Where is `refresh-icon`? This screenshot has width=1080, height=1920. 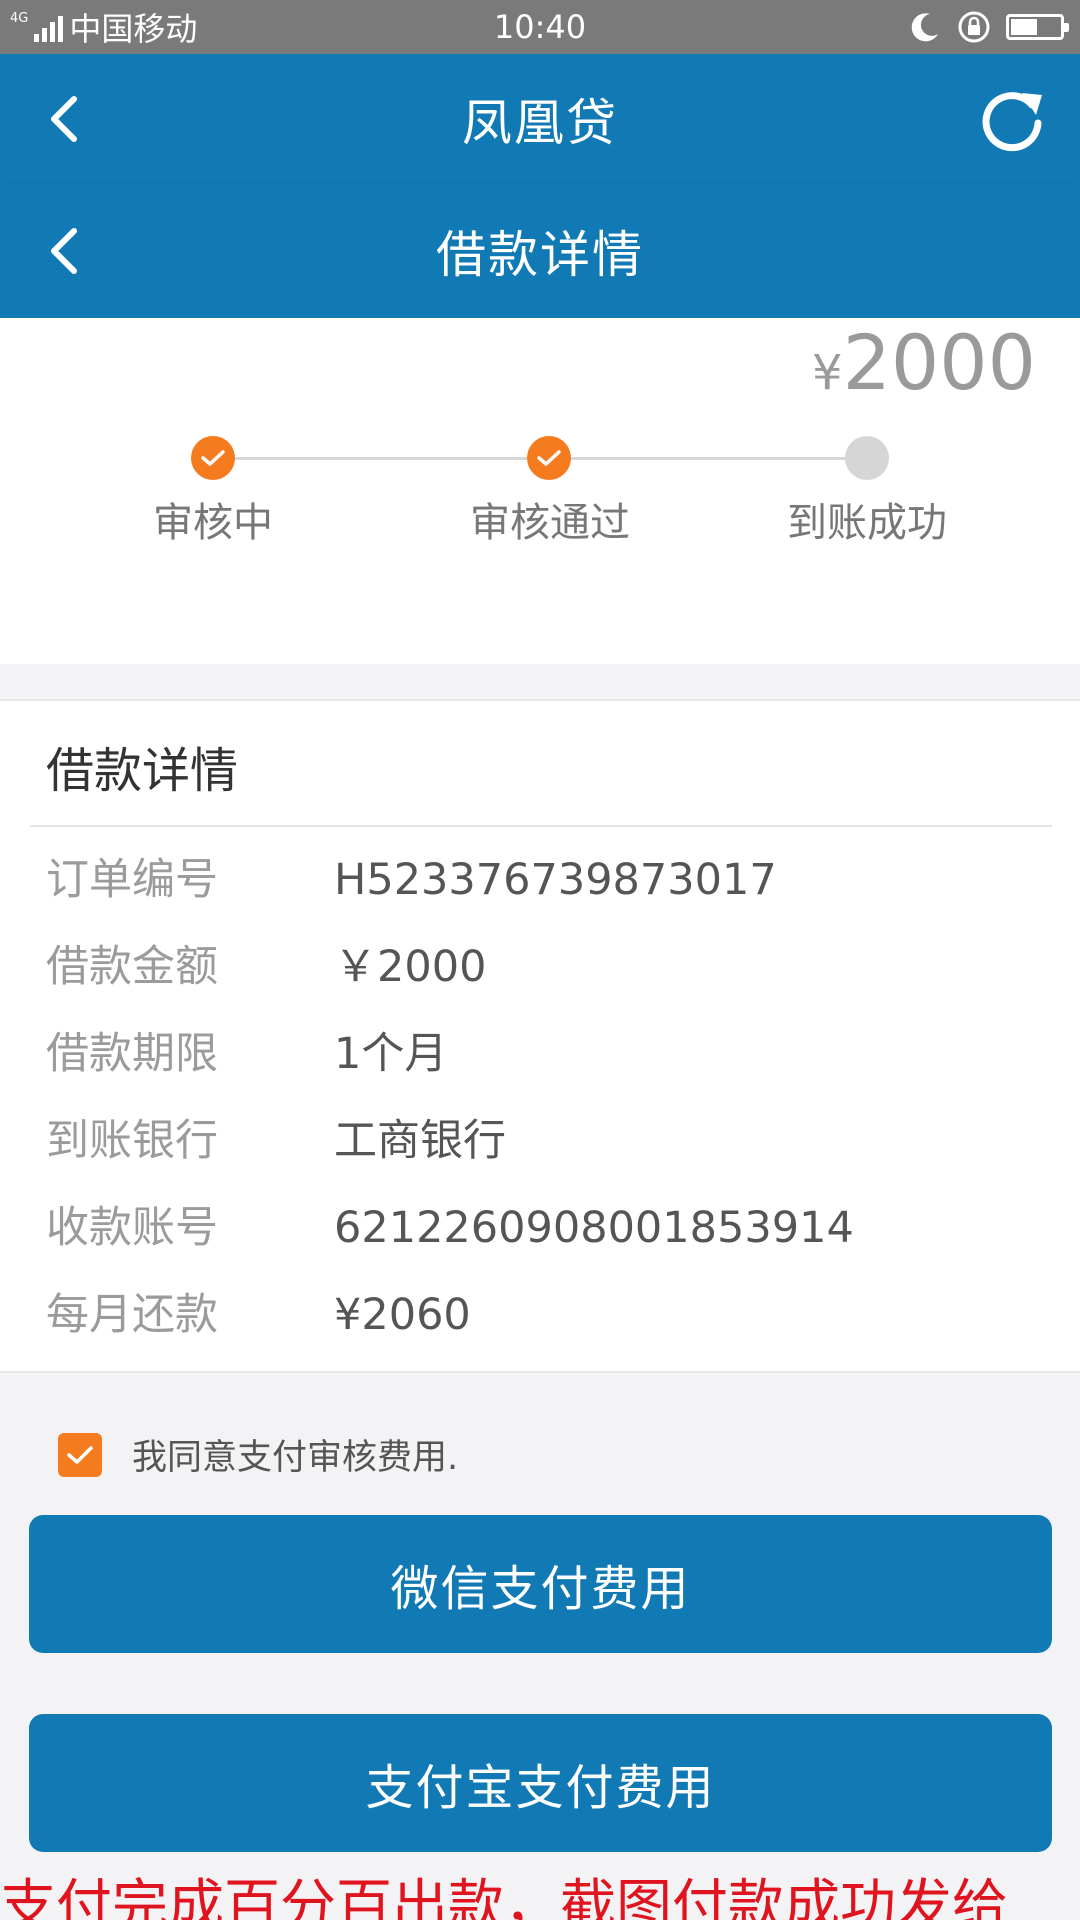
refresh-icon is located at coordinates (1012, 119).